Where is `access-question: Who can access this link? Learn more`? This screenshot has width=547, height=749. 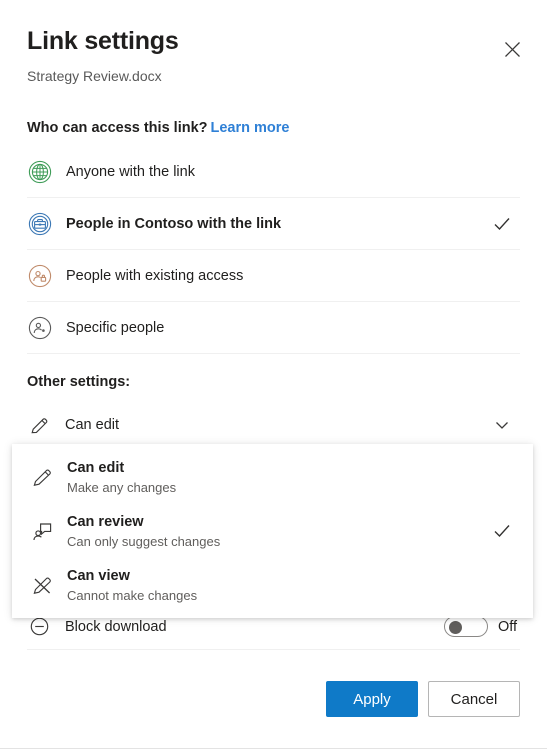 access-question: Who can access this link? Learn more is located at coordinates (158, 128).